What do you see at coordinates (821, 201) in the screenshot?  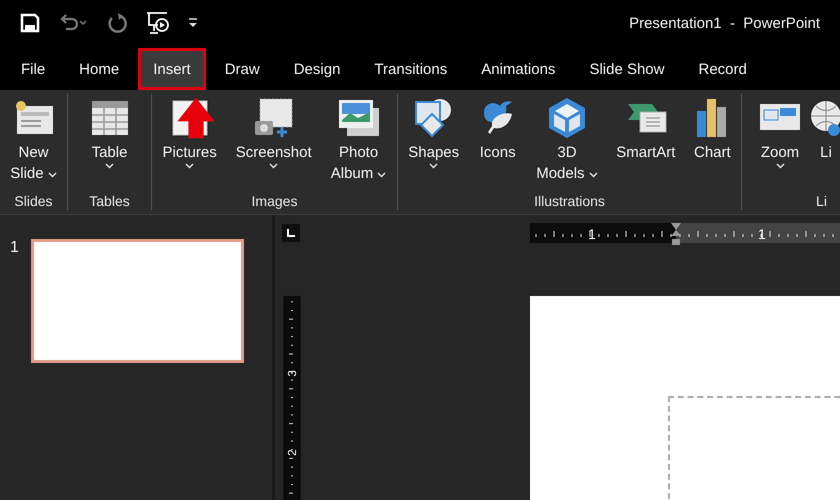 I see `group-label: Li` at bounding box center [821, 201].